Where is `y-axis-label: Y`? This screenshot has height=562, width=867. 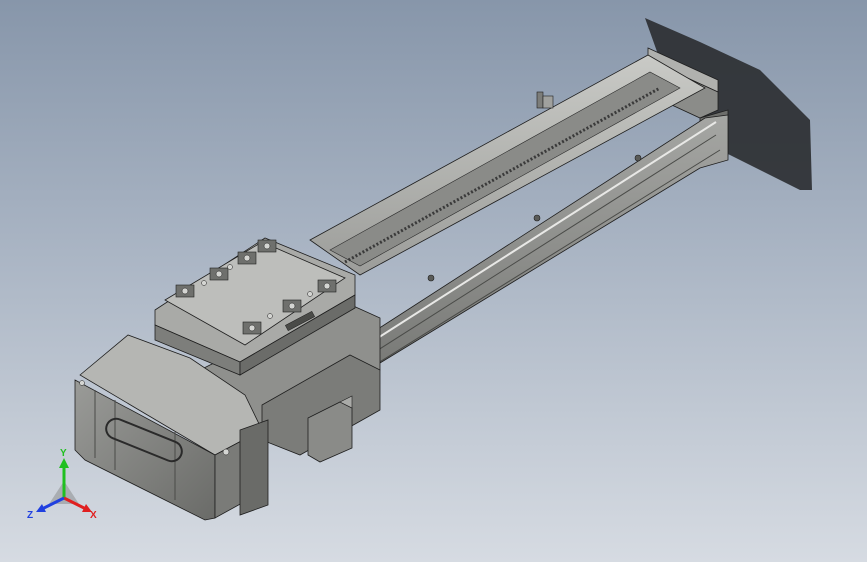 y-axis-label: Y is located at coordinates (63, 453).